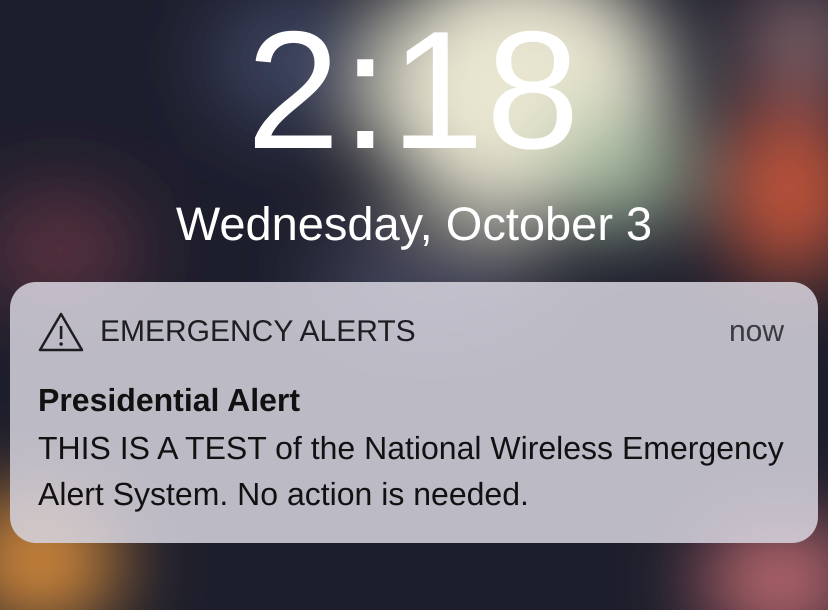 The image size is (828, 610). Describe the element at coordinates (414, 224) in the screenshot. I see `date-label: Wednesday, October 3` at that location.